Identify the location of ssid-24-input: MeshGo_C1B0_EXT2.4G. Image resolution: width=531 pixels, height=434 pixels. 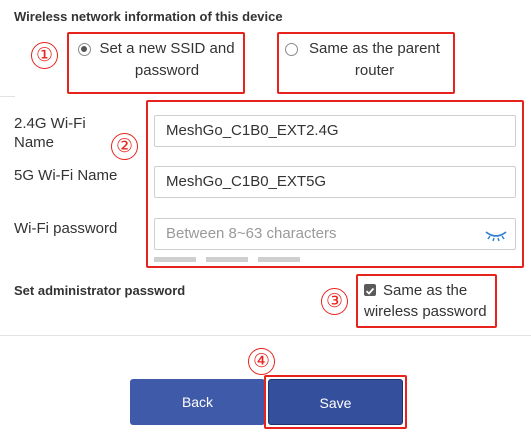
(335, 131).